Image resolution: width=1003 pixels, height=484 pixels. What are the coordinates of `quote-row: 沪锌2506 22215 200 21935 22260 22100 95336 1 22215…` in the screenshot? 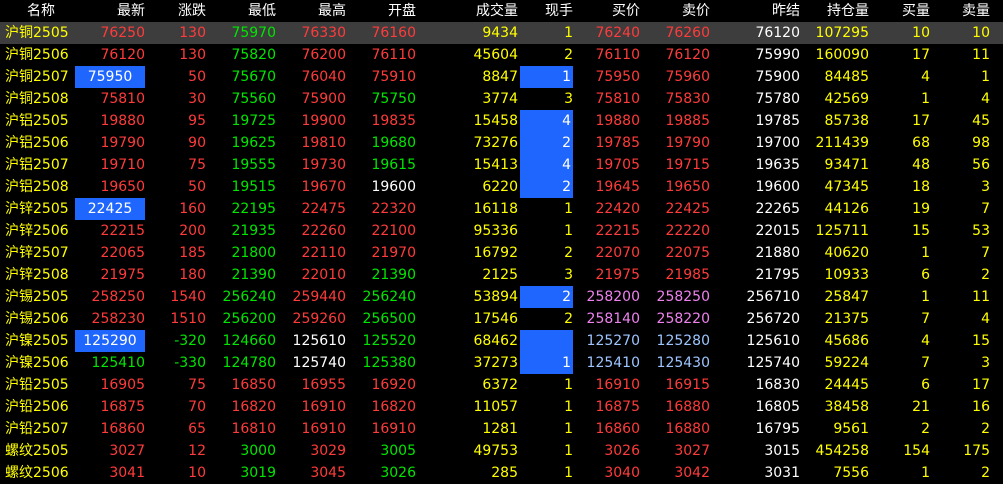 It's located at (501, 231).